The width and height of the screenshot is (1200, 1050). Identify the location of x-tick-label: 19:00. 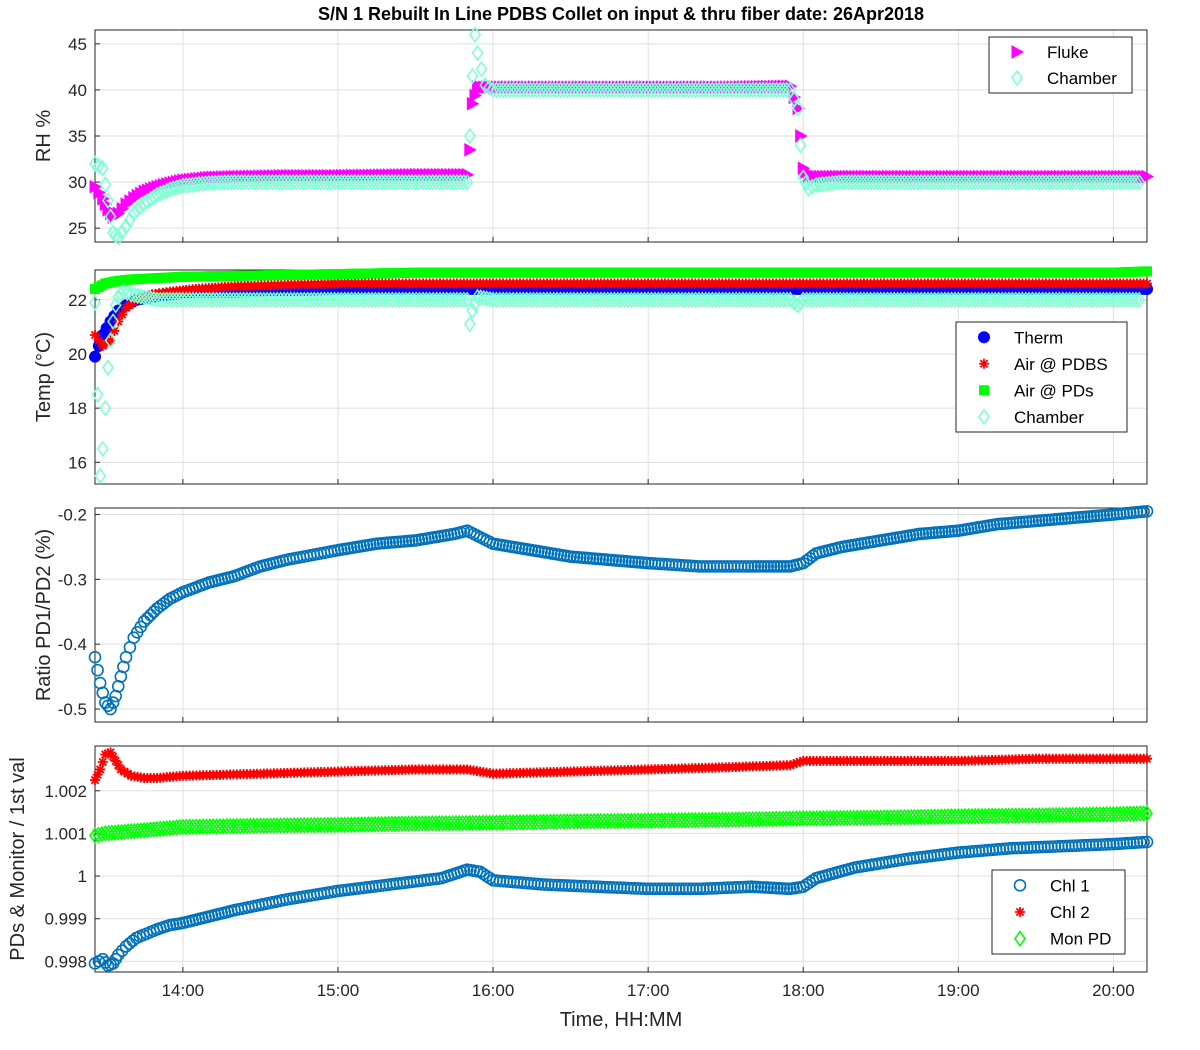
(958, 990).